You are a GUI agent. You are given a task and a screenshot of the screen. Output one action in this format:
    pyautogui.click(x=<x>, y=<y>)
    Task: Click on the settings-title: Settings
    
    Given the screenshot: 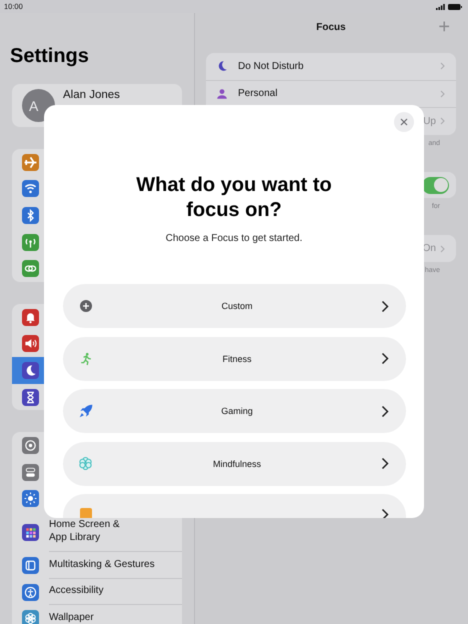 What is the action you would take?
    pyautogui.click(x=50, y=56)
    